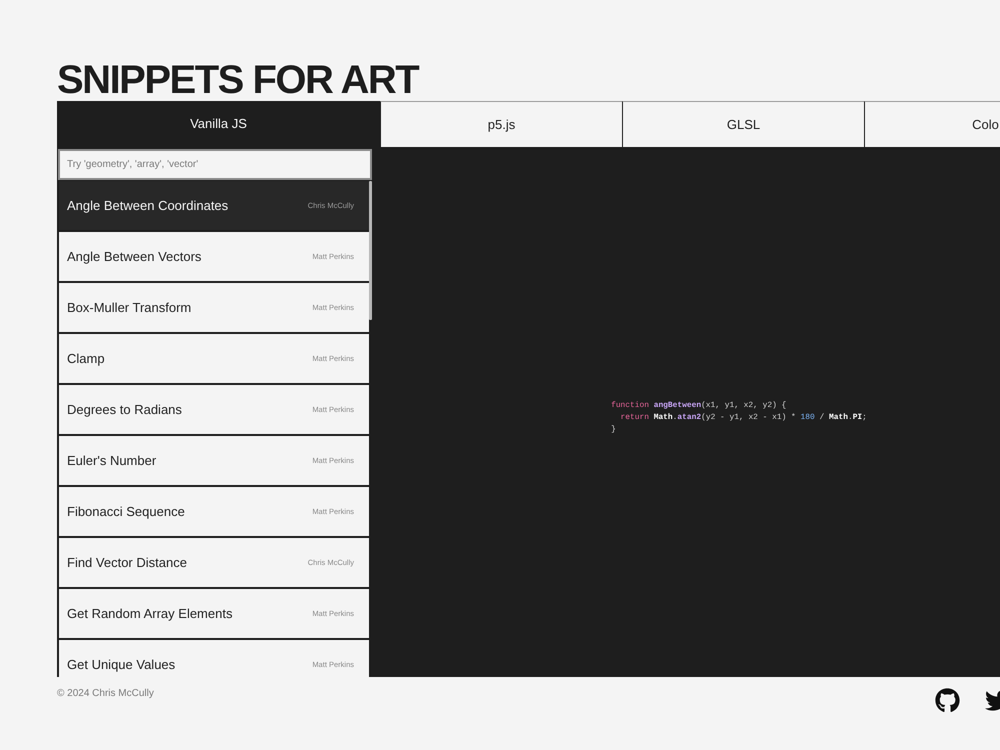  What do you see at coordinates (126, 511) in the screenshot?
I see `snippet-title: Fibonacci Sequence` at bounding box center [126, 511].